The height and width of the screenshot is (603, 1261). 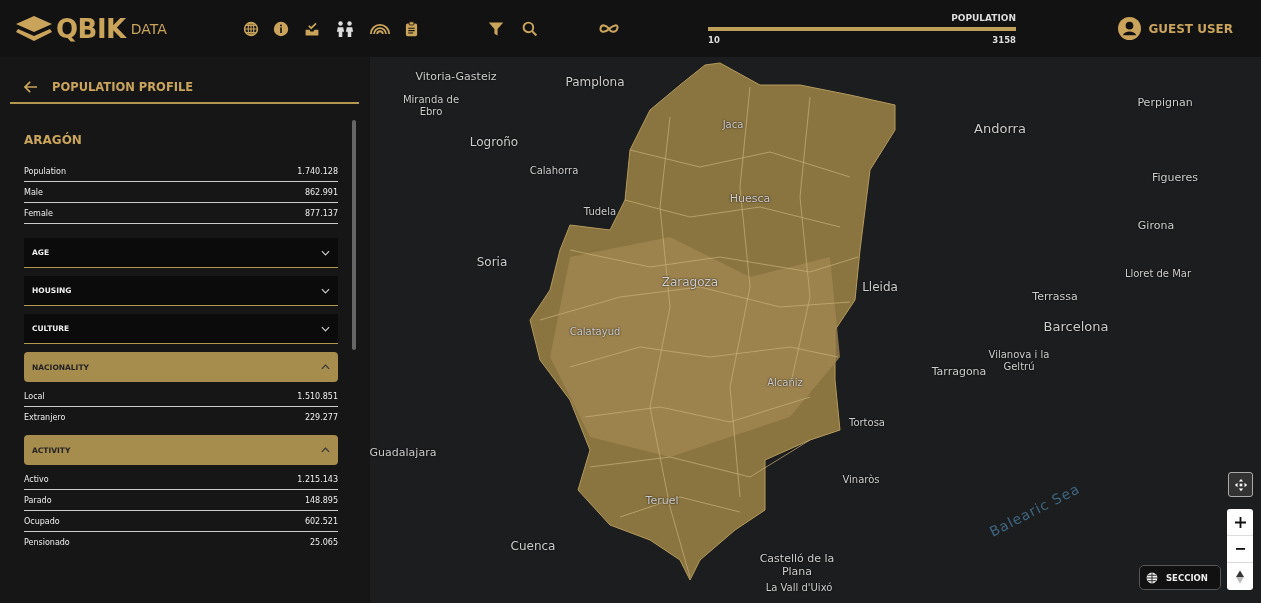 What do you see at coordinates (321, 521) in the screenshot?
I see `stat-value: 602.521` at bounding box center [321, 521].